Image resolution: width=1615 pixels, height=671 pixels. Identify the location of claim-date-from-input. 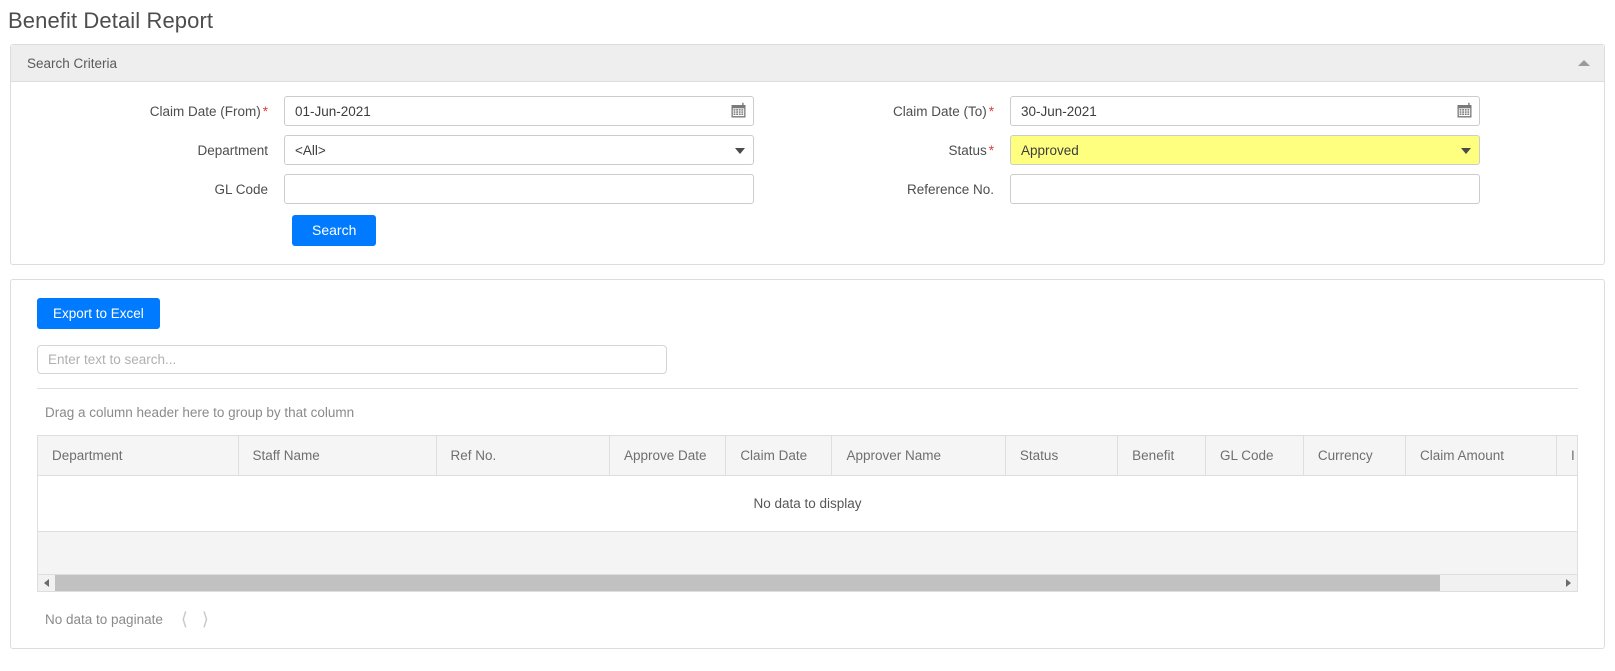
(519, 111).